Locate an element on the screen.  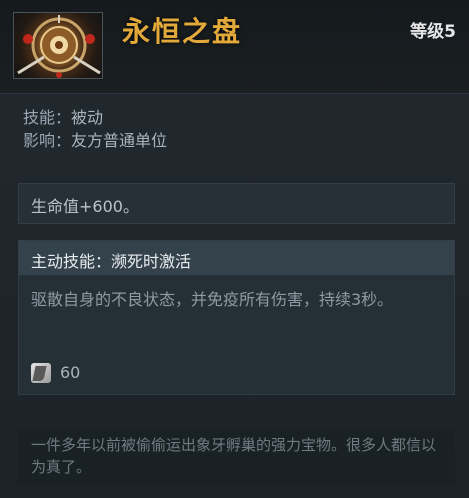
active-ability-description: 驱散自身的不良状态，并免疫所有伤害，持续3秒。 is located at coordinates (212, 299).